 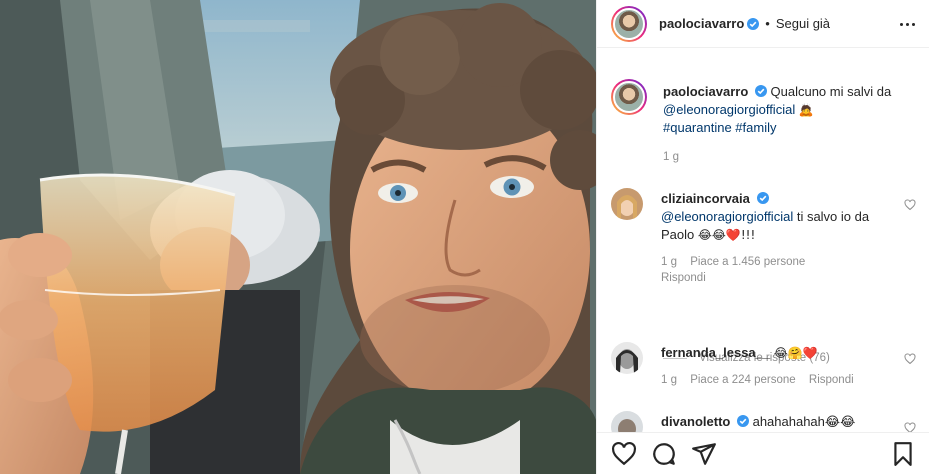 I want to click on hashtag-family: #family, so click(x=755, y=127).